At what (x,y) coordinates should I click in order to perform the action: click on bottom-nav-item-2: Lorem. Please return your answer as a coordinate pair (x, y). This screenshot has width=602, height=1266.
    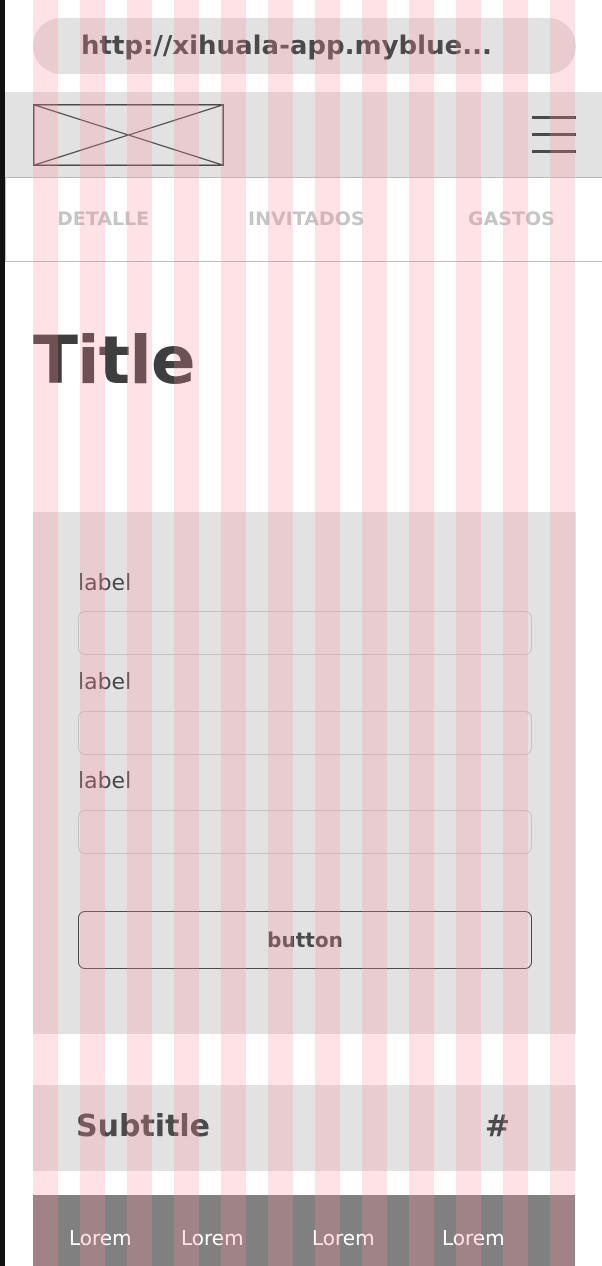
    Looking at the image, I should click on (212, 1238).